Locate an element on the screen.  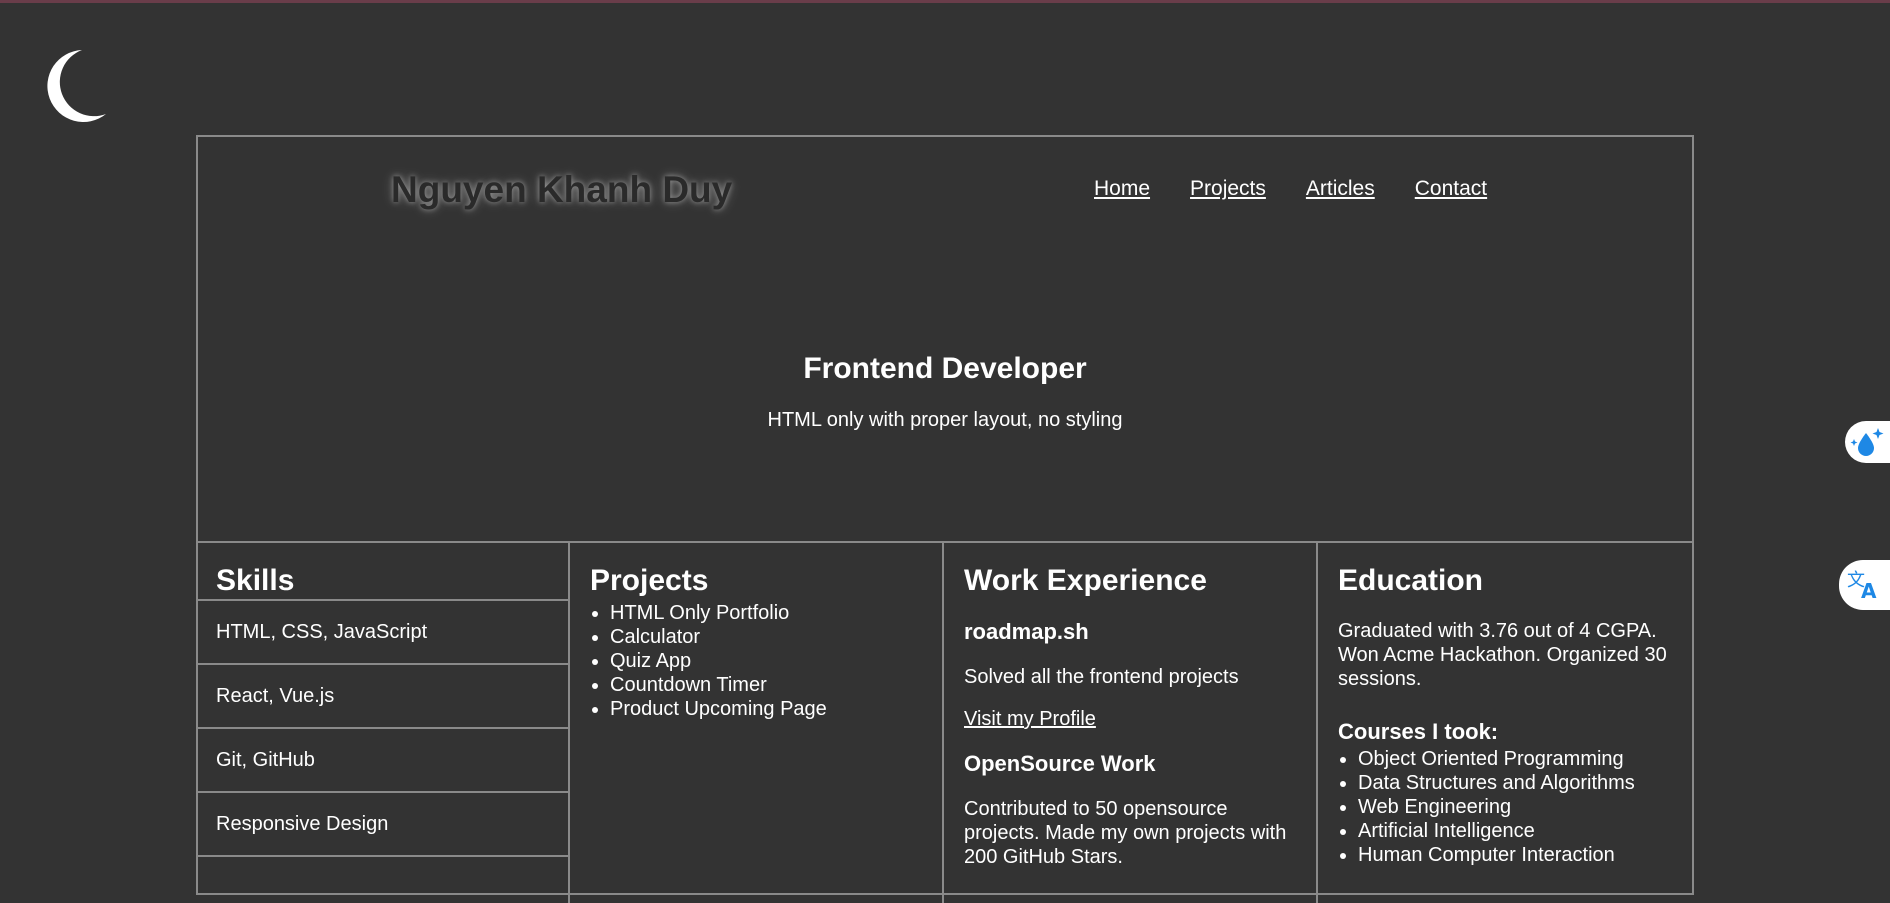
svg-text: A is located at coordinates (1869, 591).